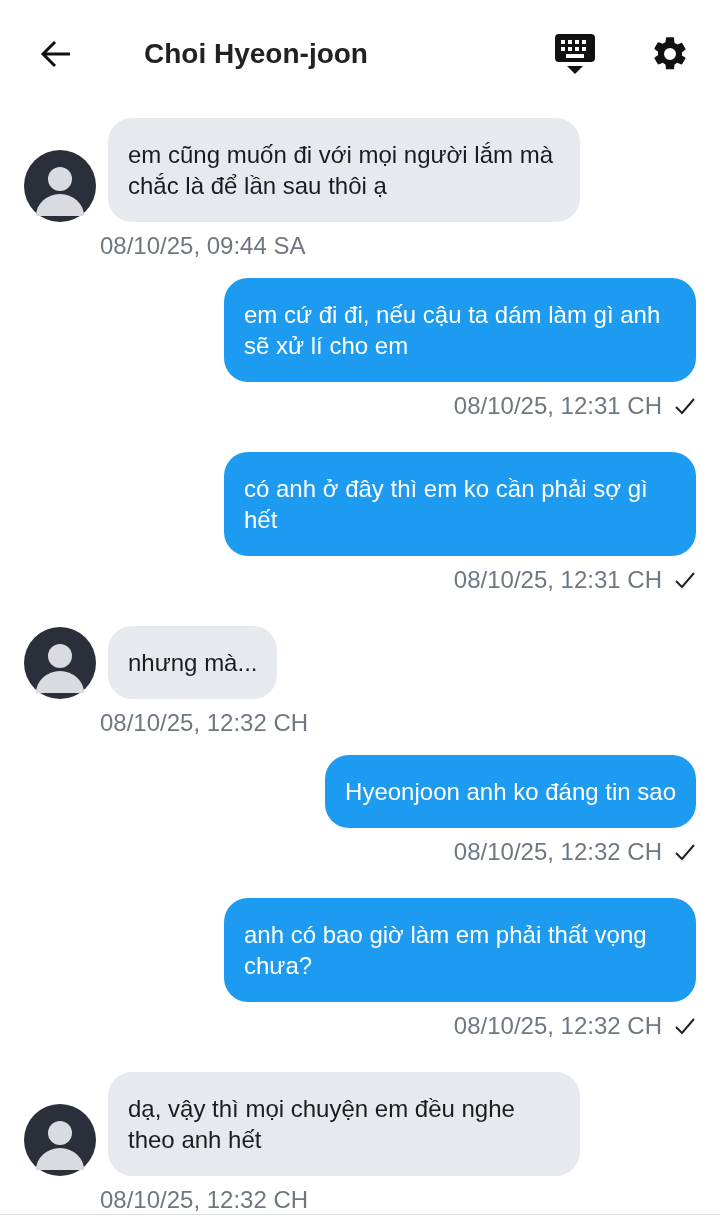  Describe the element at coordinates (460, 330) in the screenshot. I see `message-bubble: em cứ đi đi, nếu cậu ta dám làm gì anh sẽ xử lí cho em` at that location.